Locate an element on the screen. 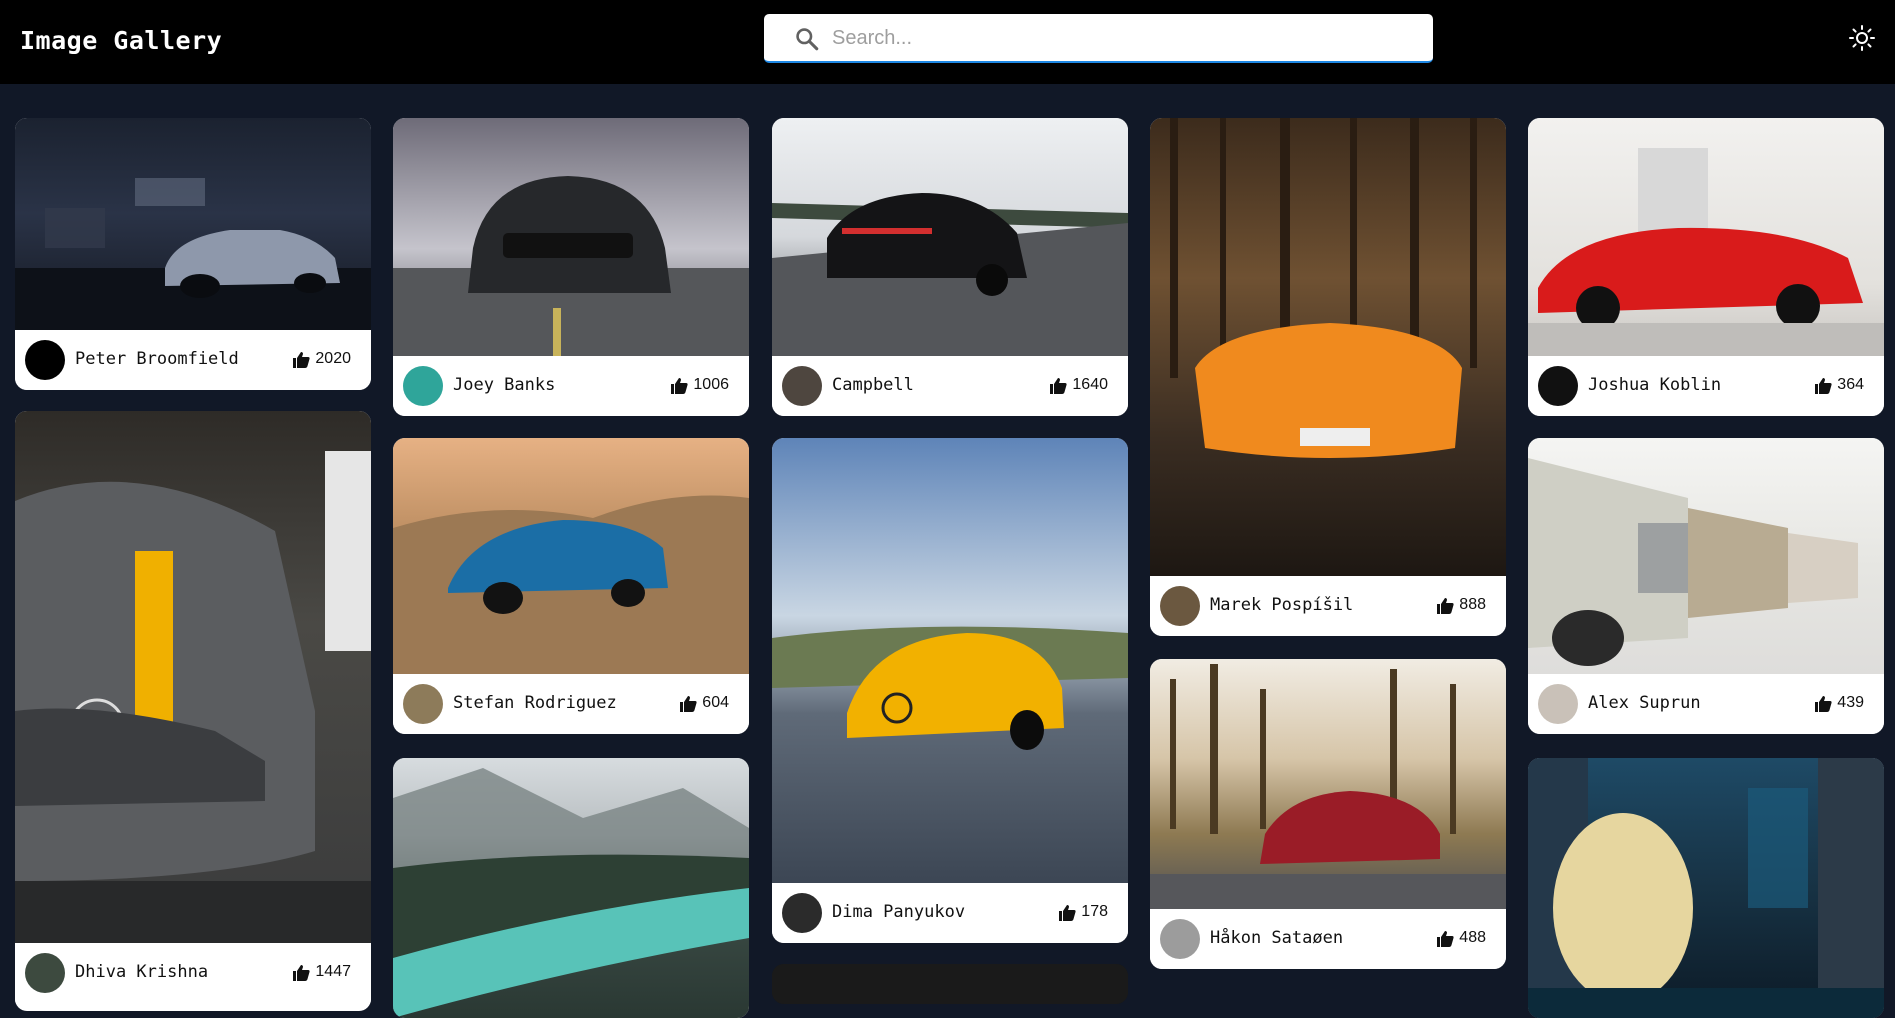 Image resolution: width=1895 pixels, height=1018 pixels. username: Håkon Sataøen is located at coordinates (1277, 938).